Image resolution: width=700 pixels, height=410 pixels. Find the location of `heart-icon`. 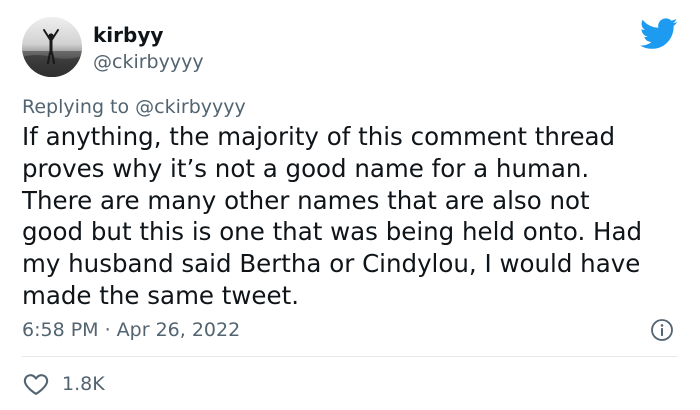

heart-icon is located at coordinates (36, 384).